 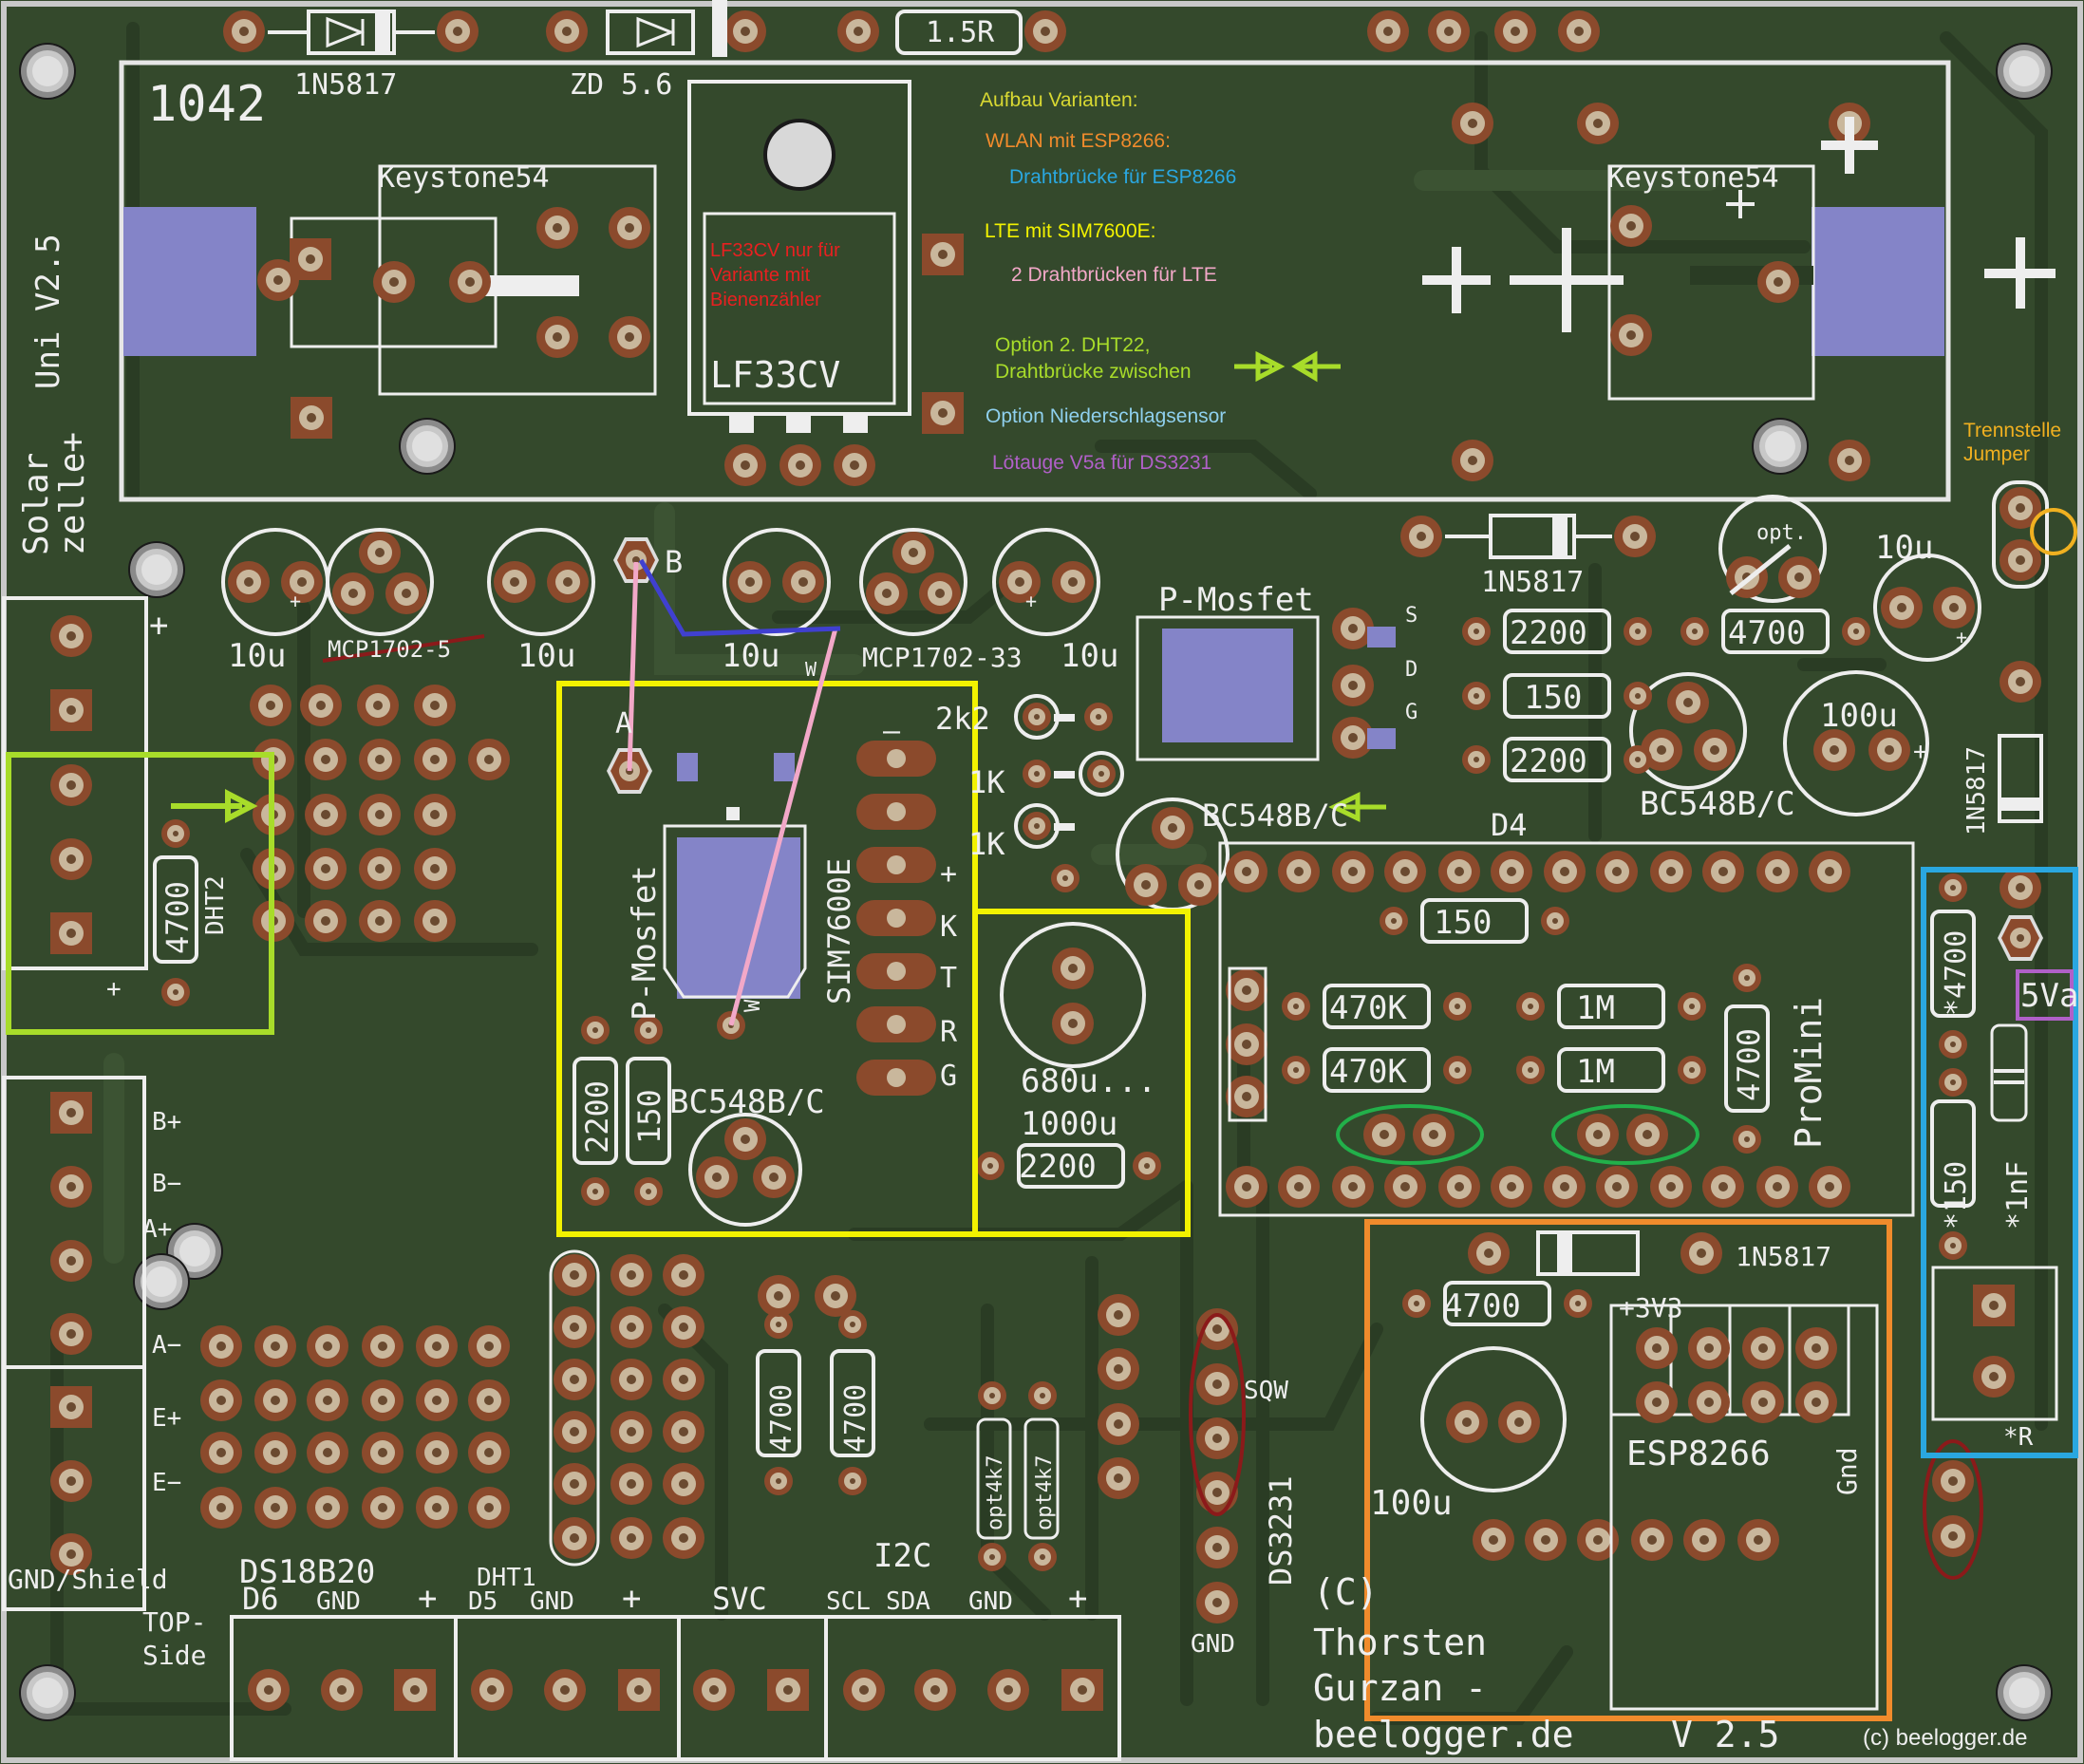 I want to click on svg-text: zelle+, so click(x=72, y=494).